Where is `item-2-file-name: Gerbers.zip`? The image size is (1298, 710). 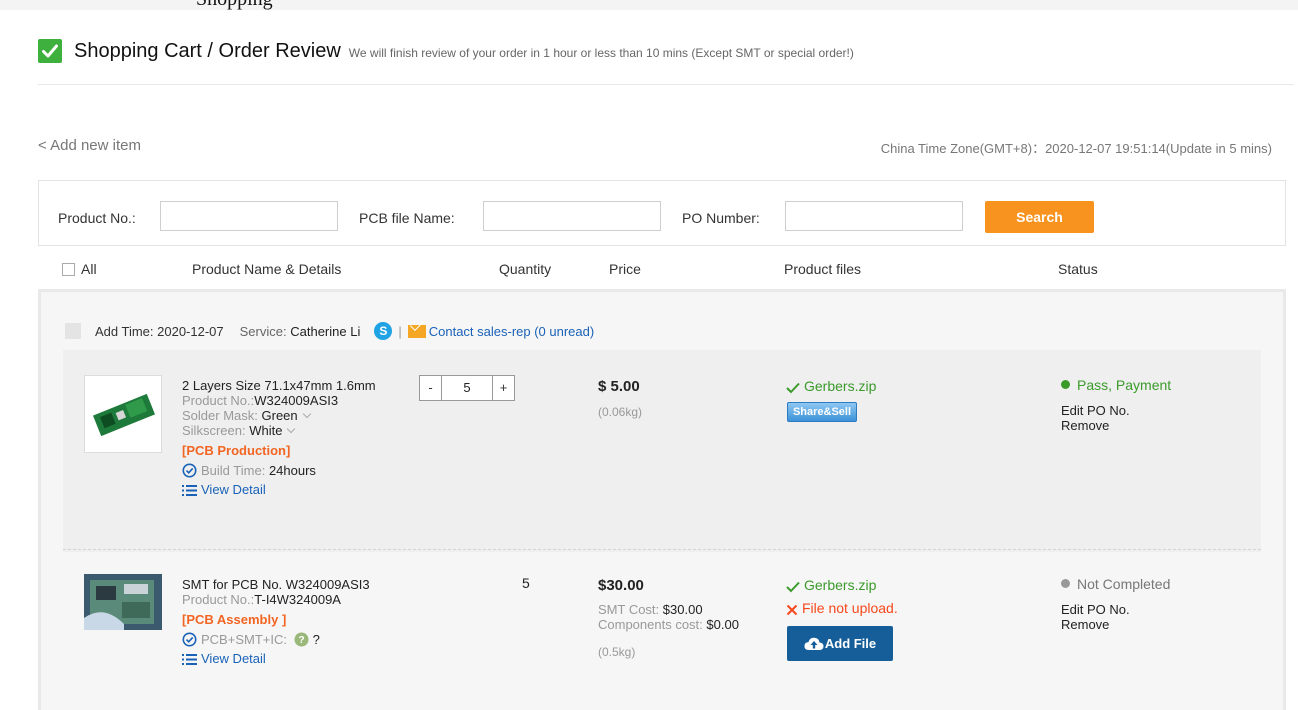 item-2-file-name: Gerbers.zip is located at coordinates (840, 585).